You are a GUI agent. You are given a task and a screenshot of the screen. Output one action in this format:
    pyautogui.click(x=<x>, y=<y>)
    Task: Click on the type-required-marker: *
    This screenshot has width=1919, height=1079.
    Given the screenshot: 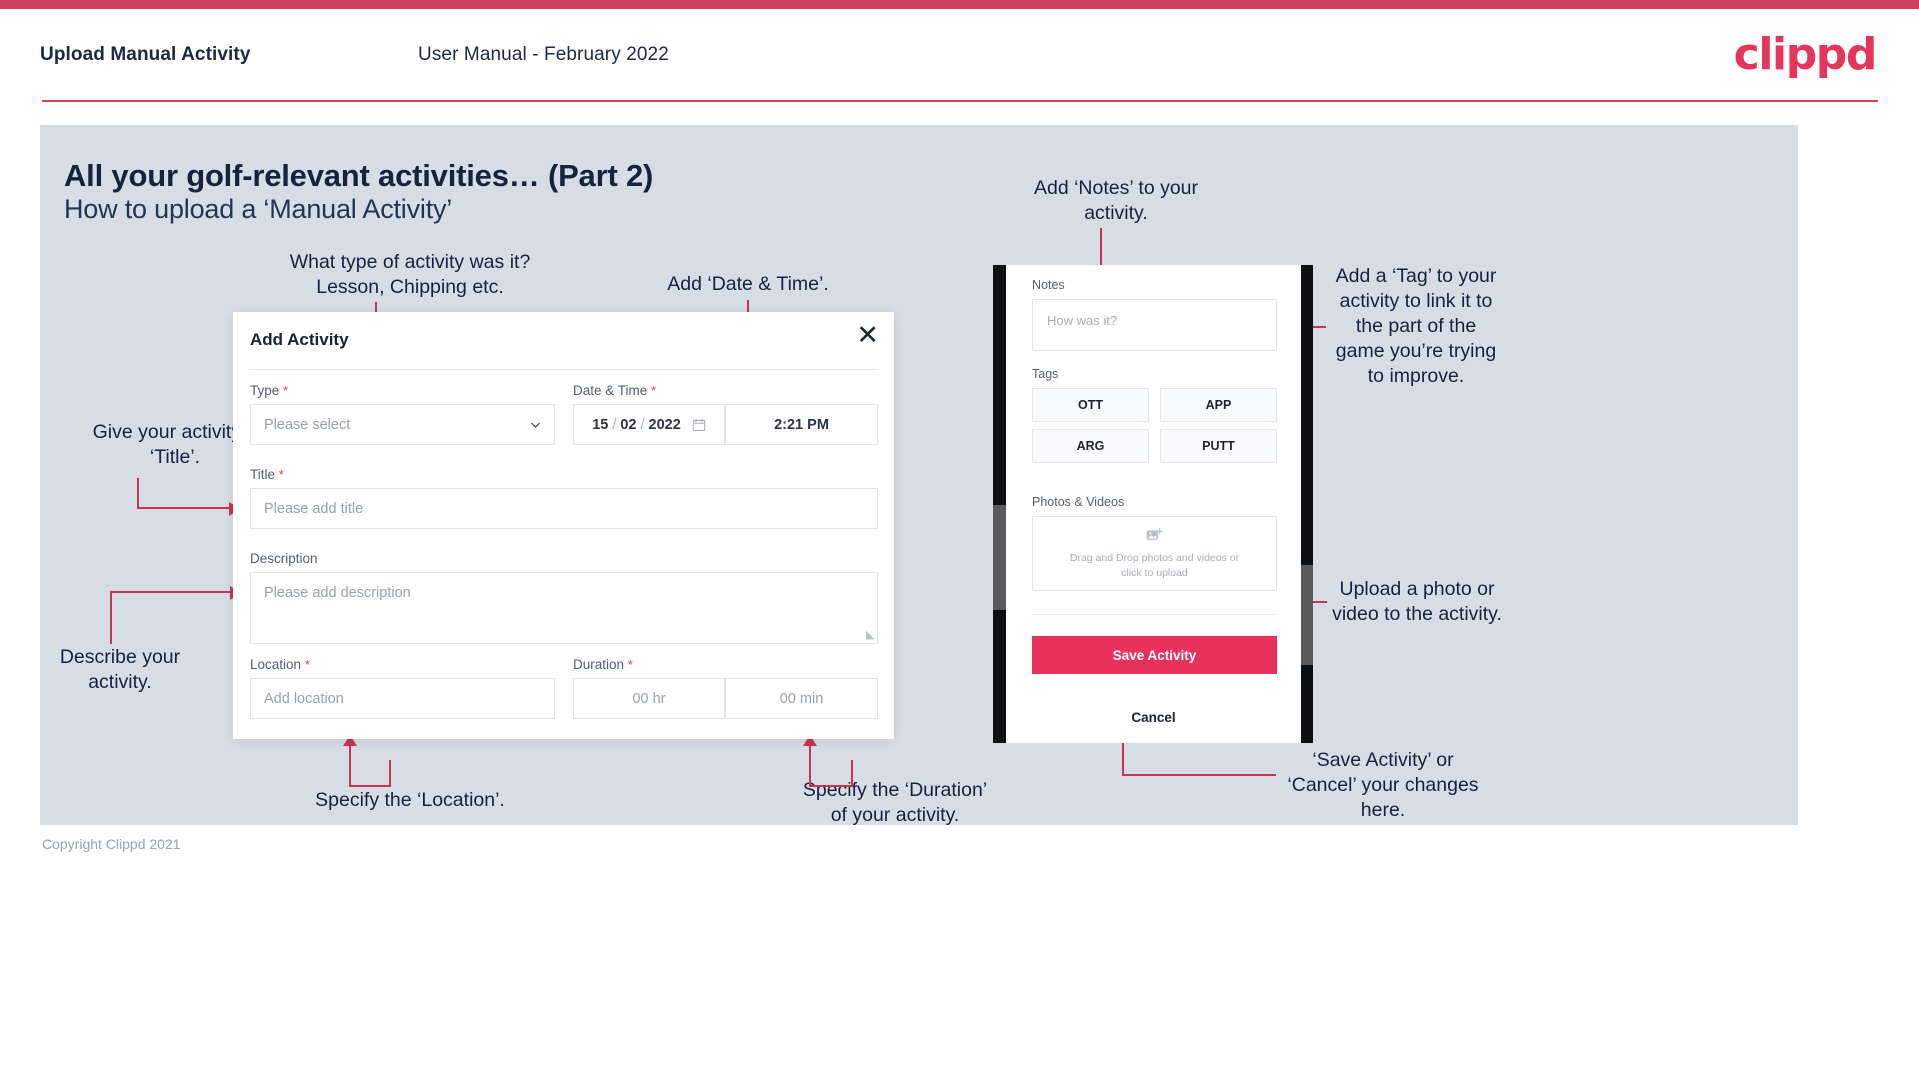 What is the action you would take?
    pyautogui.click(x=286, y=390)
    